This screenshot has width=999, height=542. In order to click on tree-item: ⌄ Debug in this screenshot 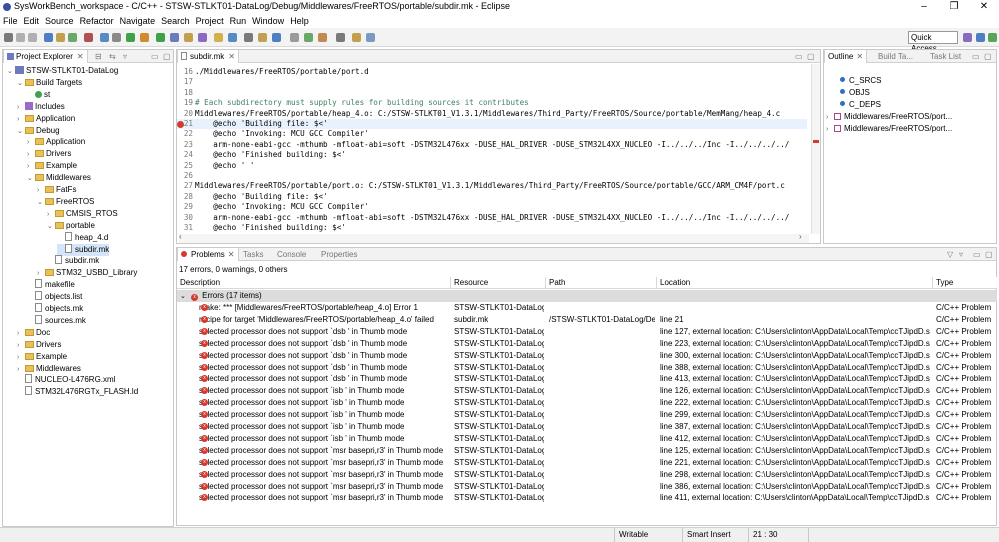, I will do `click(38, 131)`.